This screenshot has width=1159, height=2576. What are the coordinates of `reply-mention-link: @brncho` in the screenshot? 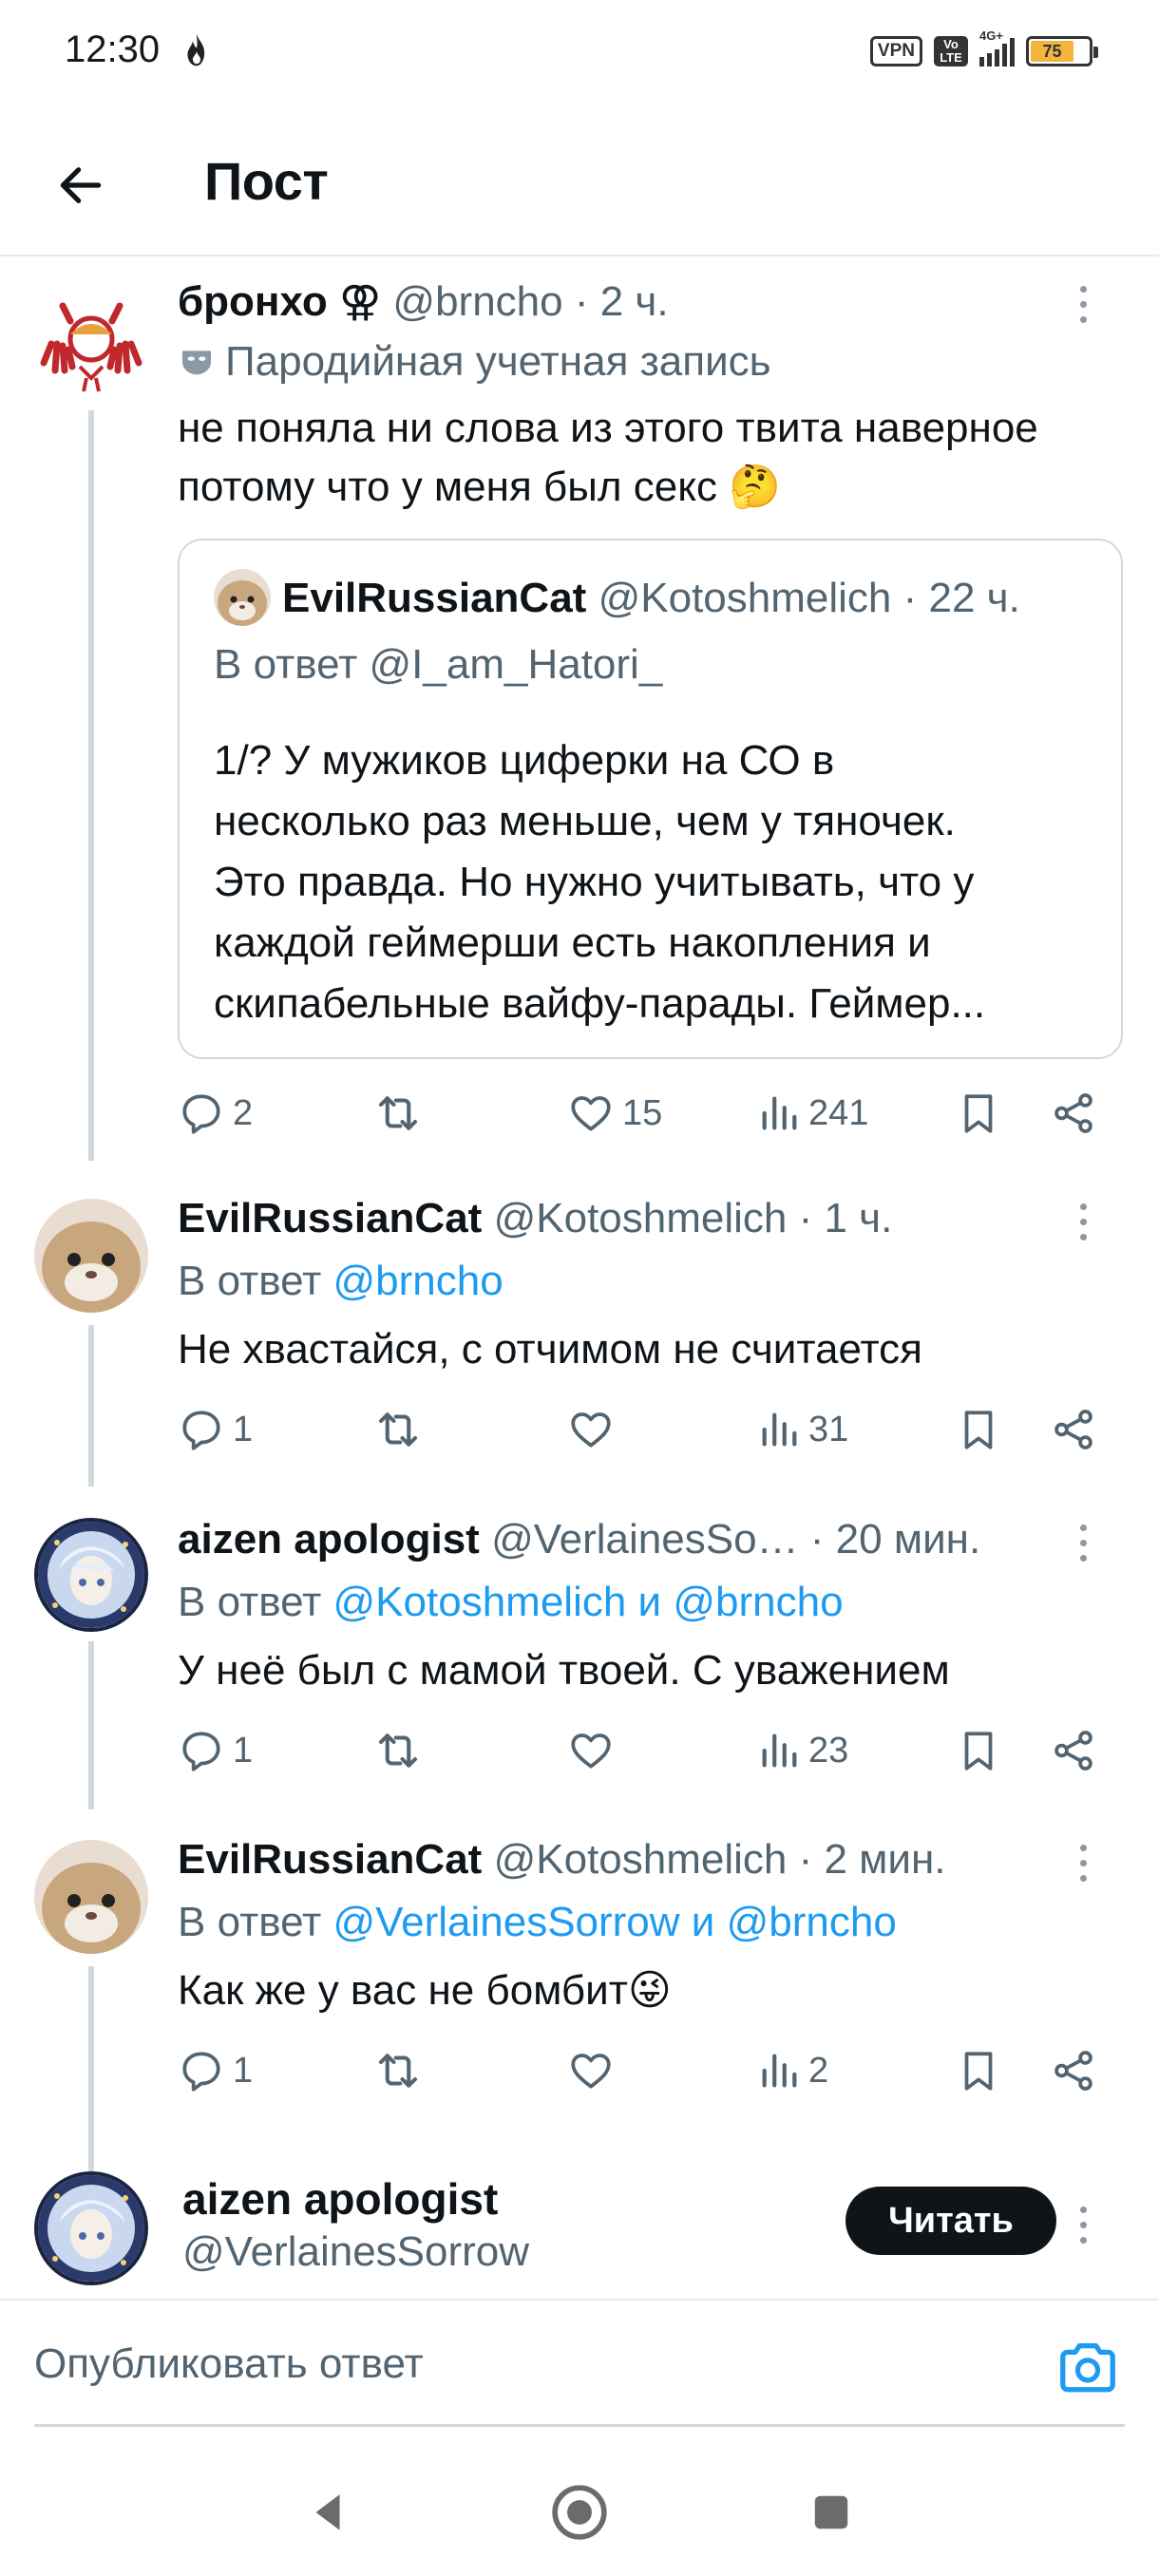 It's located at (418, 1281).